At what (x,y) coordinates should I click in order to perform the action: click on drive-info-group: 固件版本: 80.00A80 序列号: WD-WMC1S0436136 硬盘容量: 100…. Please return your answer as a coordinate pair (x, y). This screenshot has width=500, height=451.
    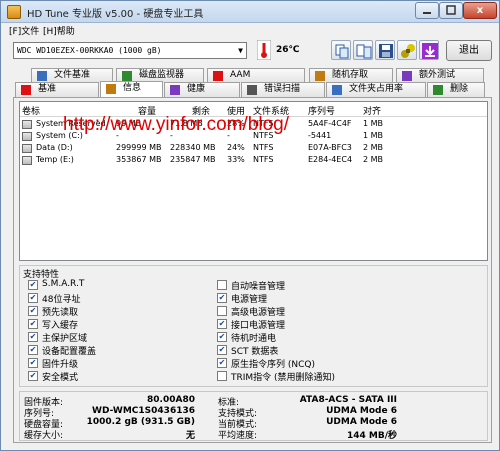
    Looking at the image, I should click on (253, 416).